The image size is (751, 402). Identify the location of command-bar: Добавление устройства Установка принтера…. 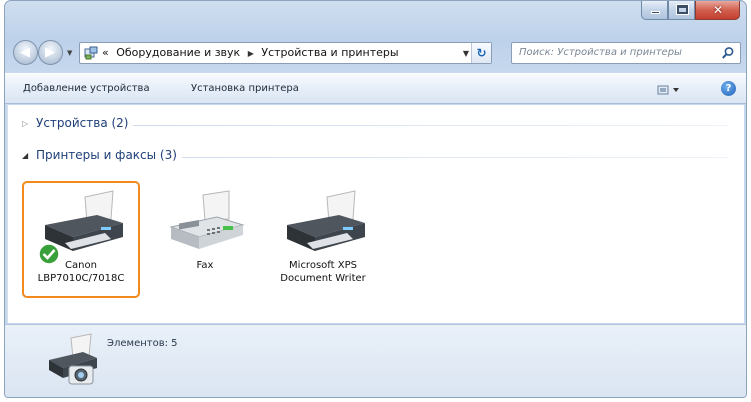
(375, 88).